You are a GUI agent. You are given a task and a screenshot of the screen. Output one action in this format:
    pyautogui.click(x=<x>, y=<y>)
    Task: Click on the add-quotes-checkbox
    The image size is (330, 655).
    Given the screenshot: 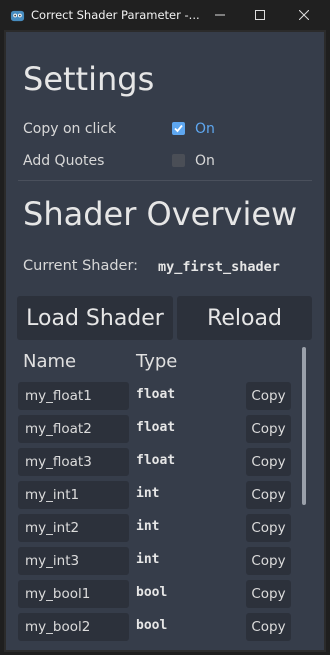 What is the action you would take?
    pyautogui.click(x=178, y=160)
    